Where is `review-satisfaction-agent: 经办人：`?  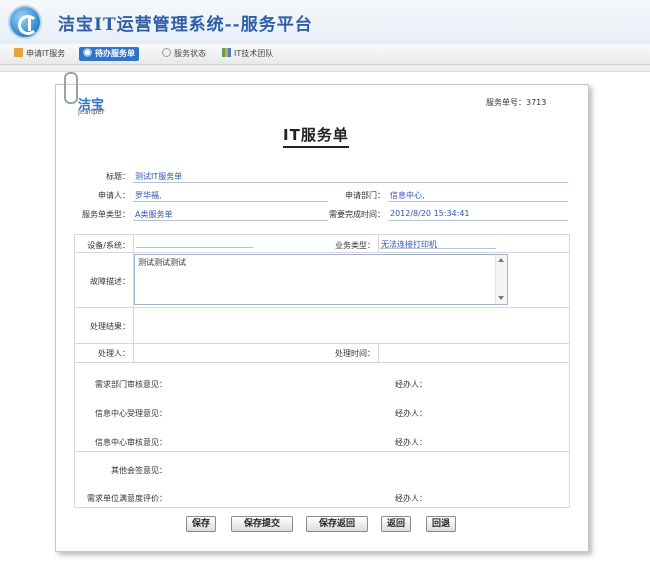
review-satisfaction-agent: 经办人： is located at coordinates (411, 498).